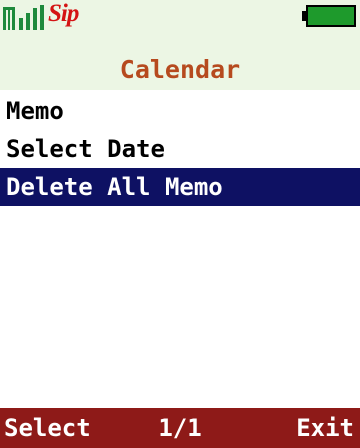 This screenshot has height=448, width=360. Describe the element at coordinates (180, 70) in the screenshot. I see `page-title: Calendar` at that location.